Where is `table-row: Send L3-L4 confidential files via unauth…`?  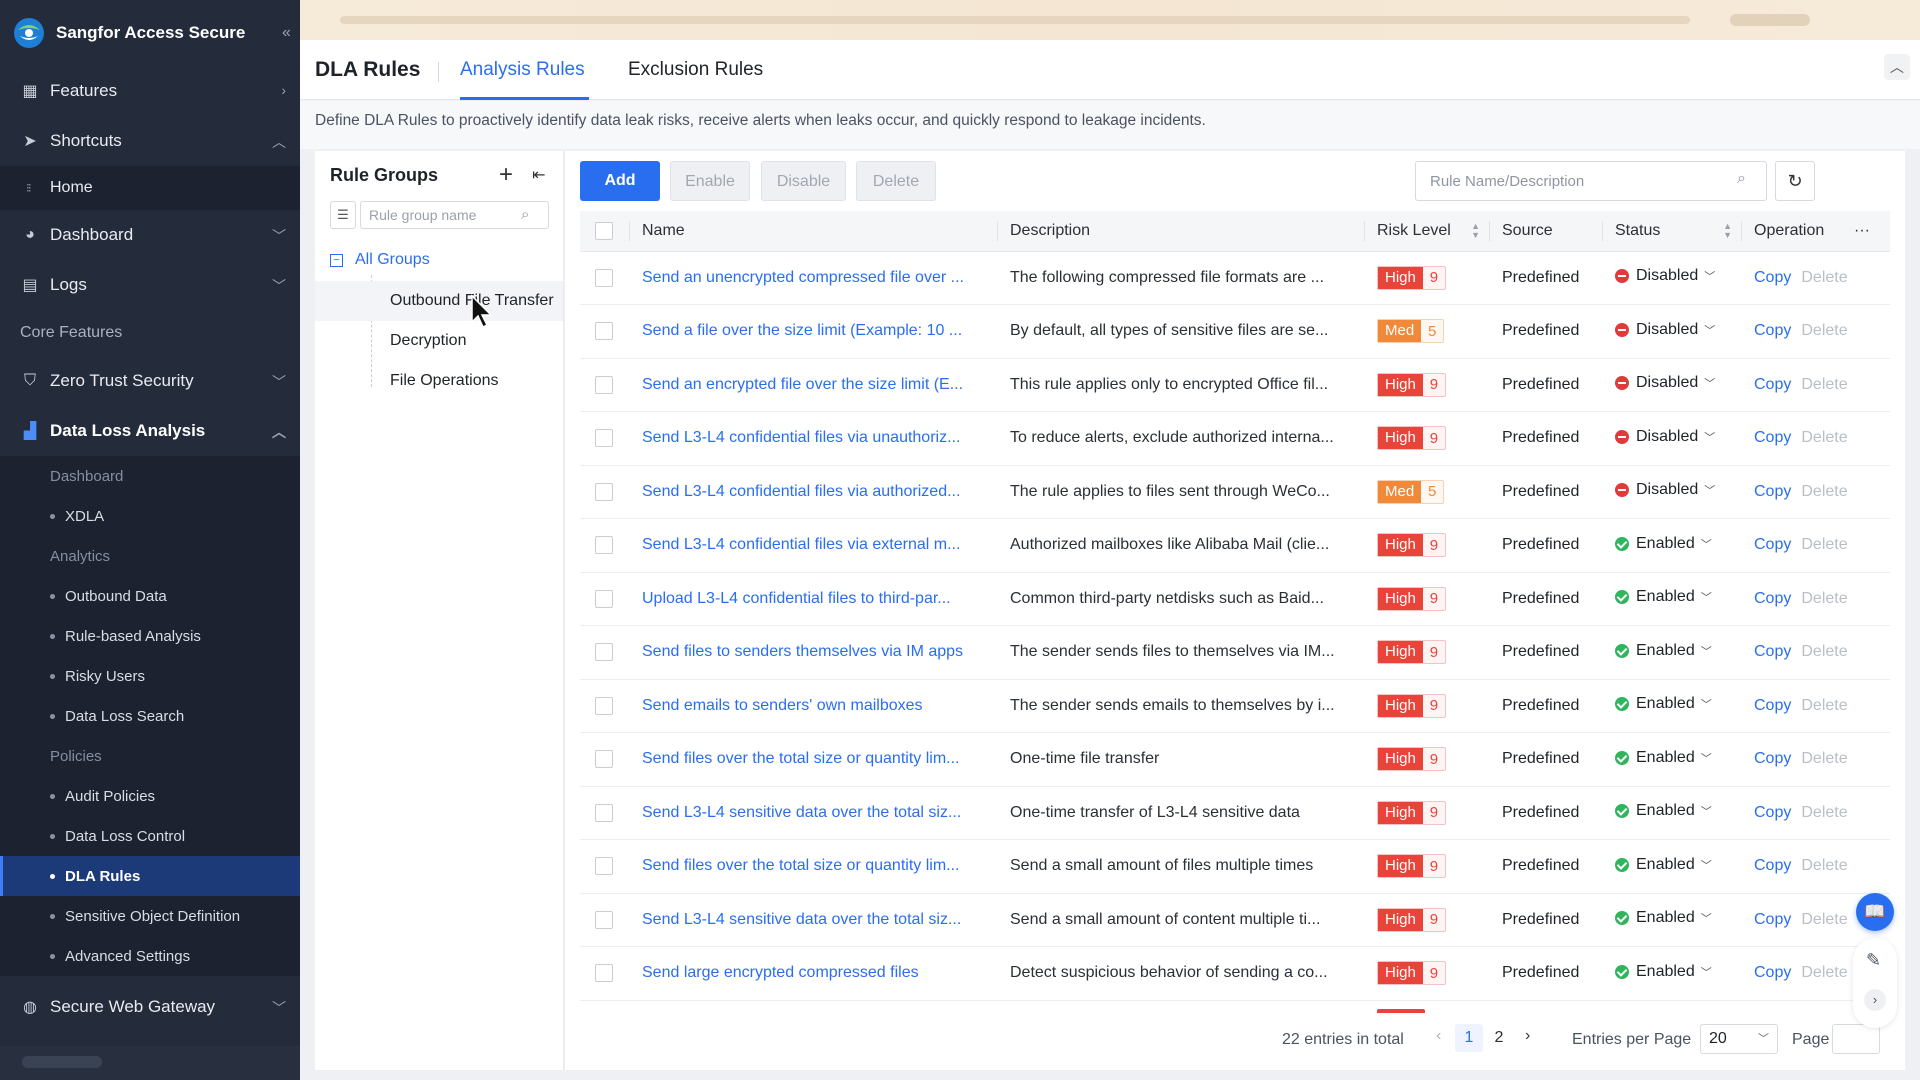 table-row: Send L3-L4 confidential files via unauth… is located at coordinates (1235, 438).